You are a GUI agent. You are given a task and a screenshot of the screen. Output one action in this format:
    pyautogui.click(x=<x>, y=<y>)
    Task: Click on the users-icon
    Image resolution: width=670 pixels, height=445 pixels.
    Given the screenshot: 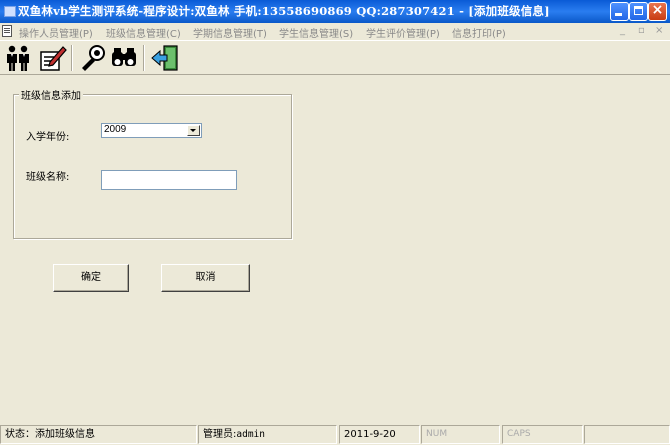 What is the action you would take?
    pyautogui.click(x=18, y=58)
    